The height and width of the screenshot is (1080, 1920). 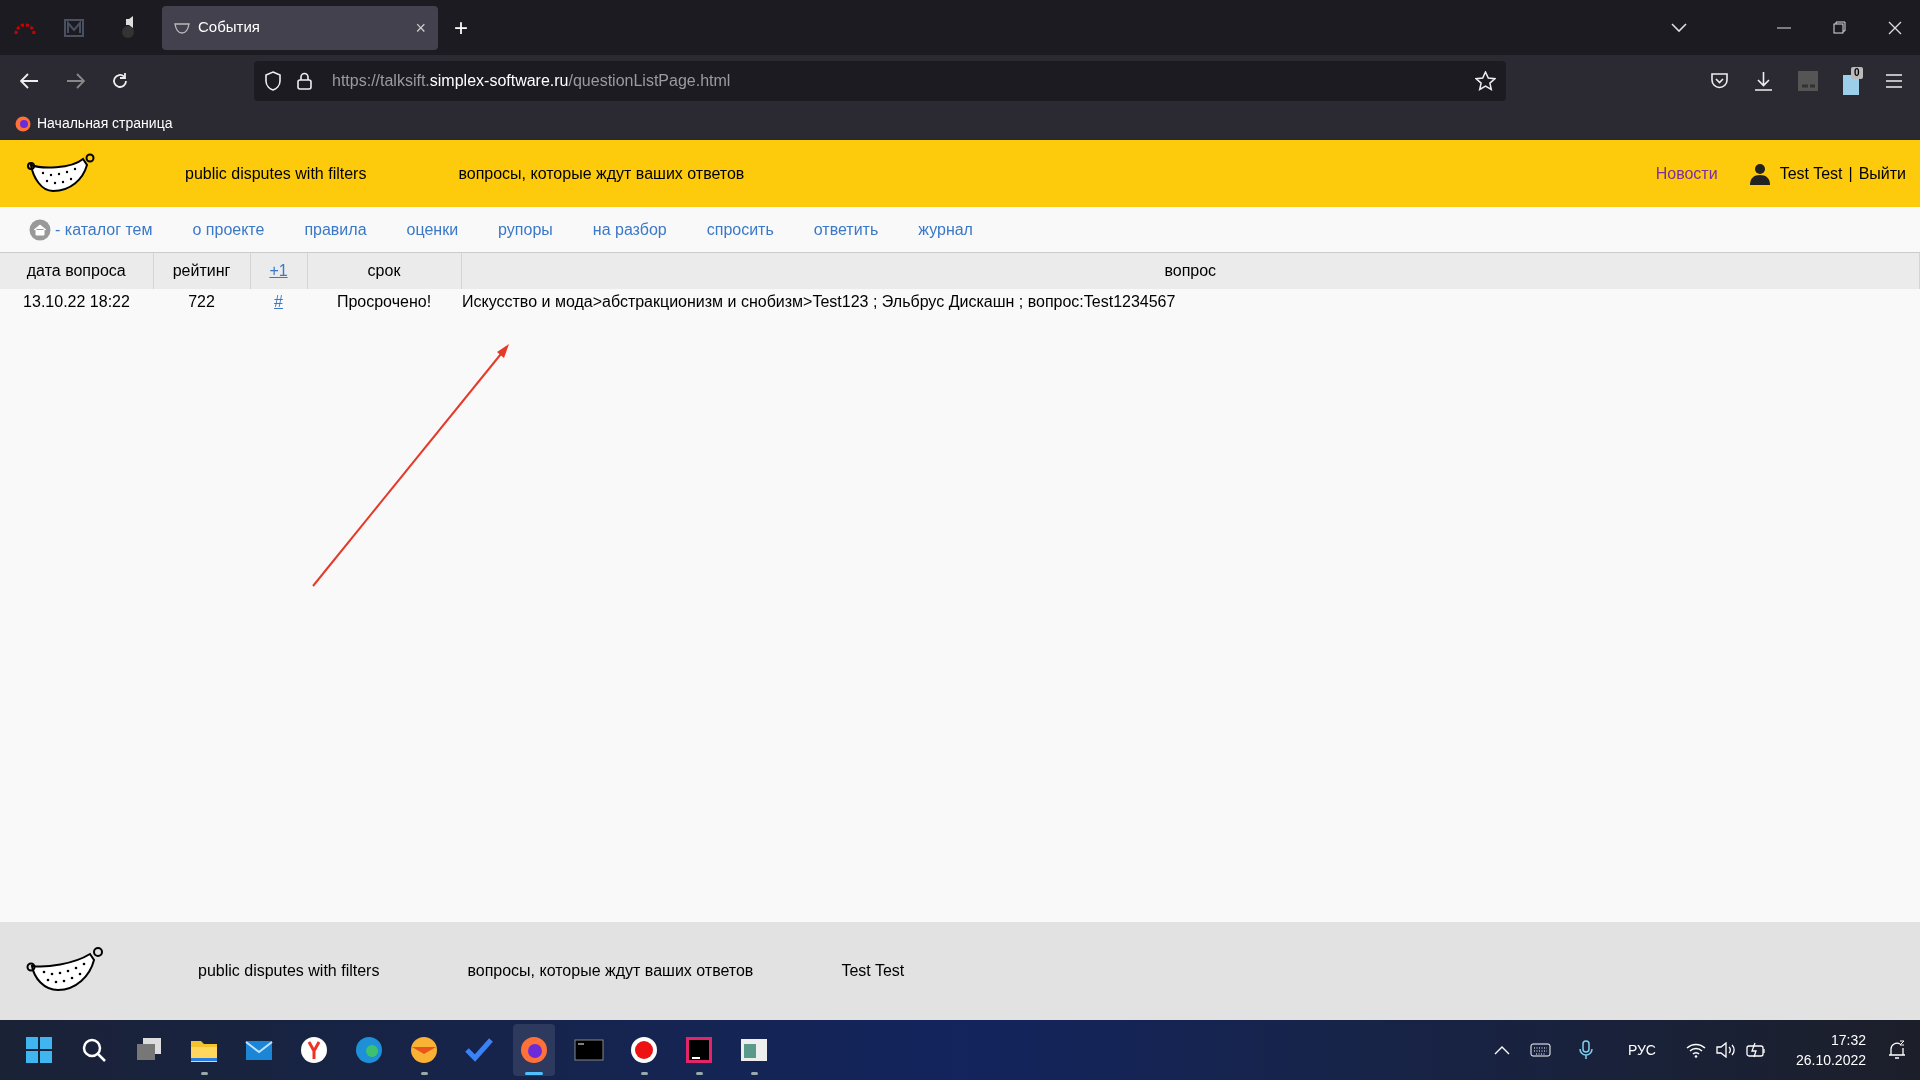 What do you see at coordinates (39, 1050) in the screenshot?
I see `start-icon` at bounding box center [39, 1050].